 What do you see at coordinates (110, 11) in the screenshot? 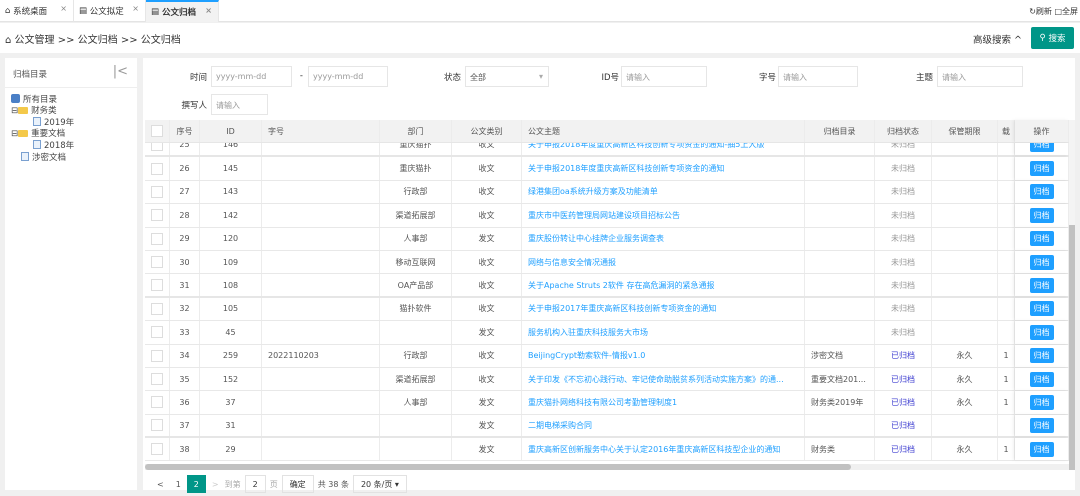
I see `tab-draft: ▤ 公文拟定 ×` at bounding box center [110, 11].